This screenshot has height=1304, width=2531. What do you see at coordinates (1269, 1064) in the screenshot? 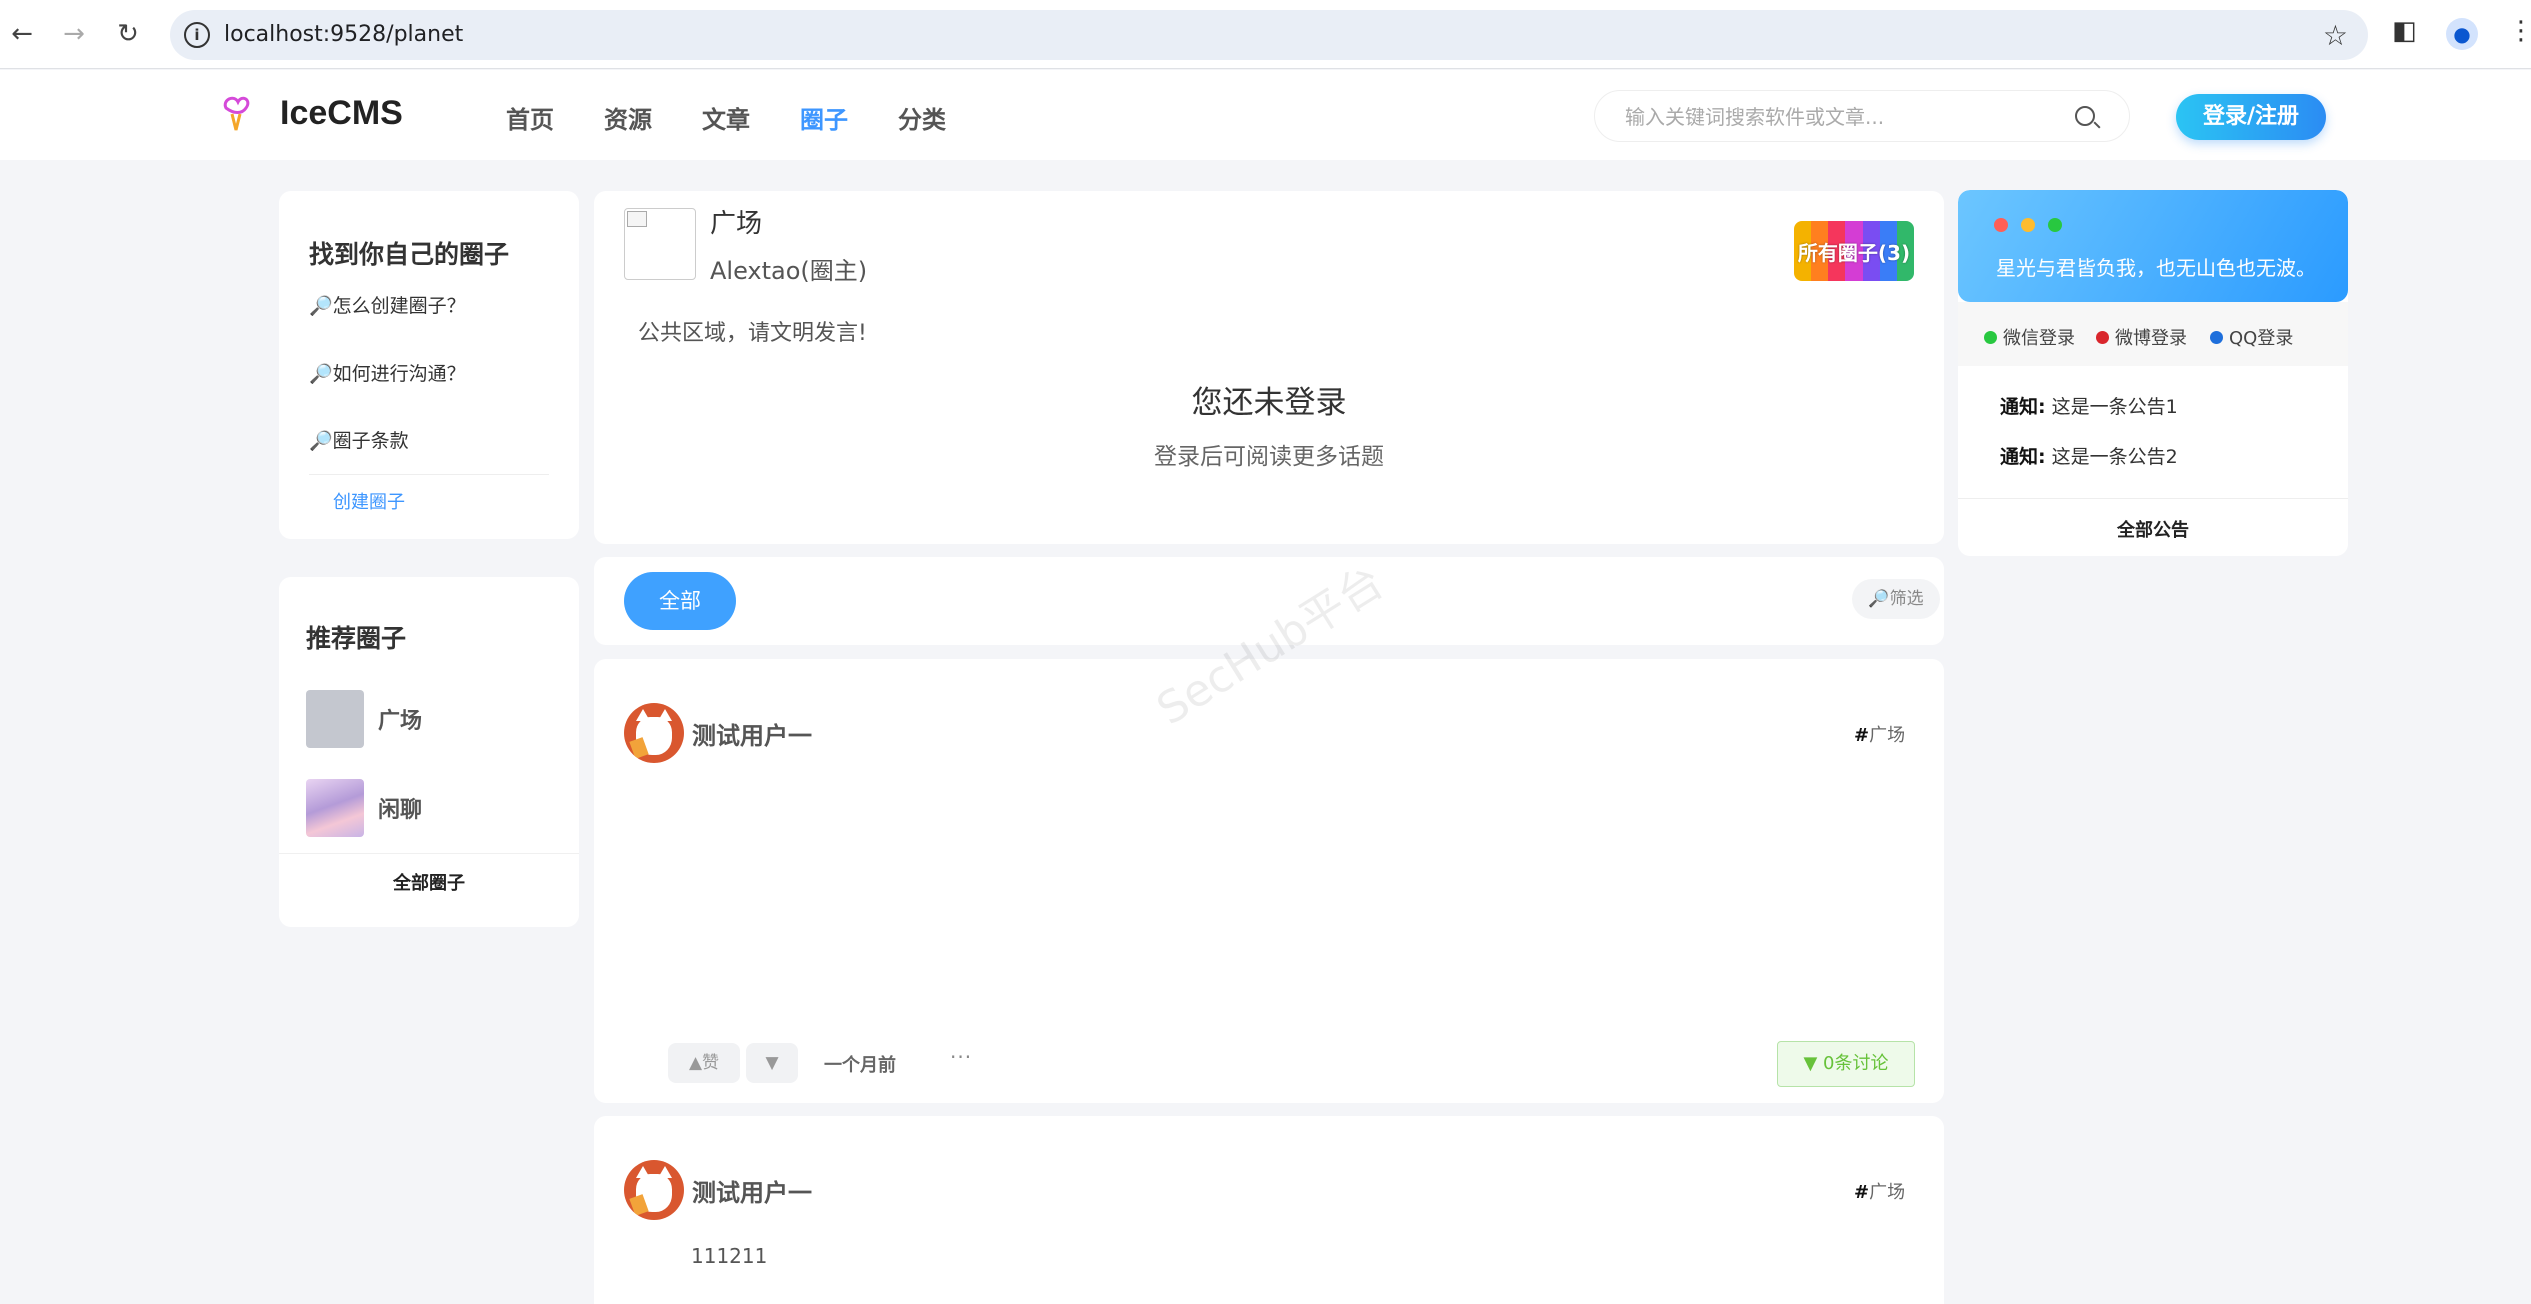
I see `post-footer: ▲赞 ▼ 一个月前 ··· ▼ 0条讨论` at bounding box center [1269, 1064].